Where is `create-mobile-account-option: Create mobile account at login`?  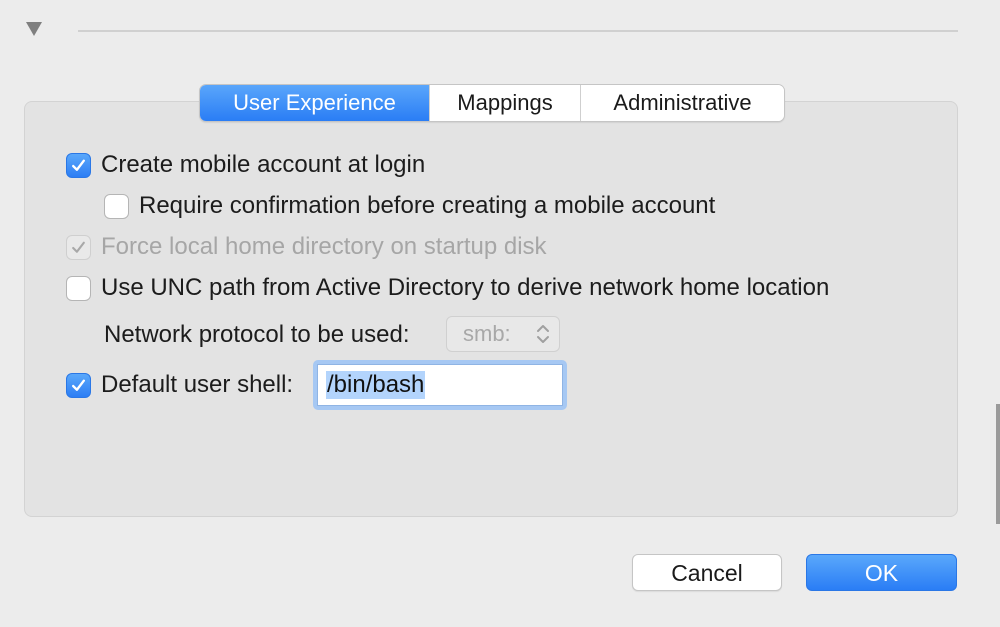 create-mobile-account-option: Create mobile account at login is located at coordinates (245, 165).